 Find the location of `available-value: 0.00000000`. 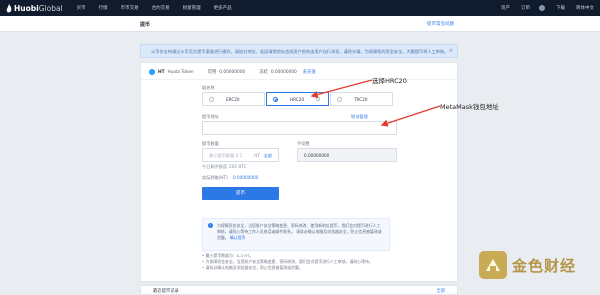

available-value: 0.00000000 is located at coordinates (232, 72).